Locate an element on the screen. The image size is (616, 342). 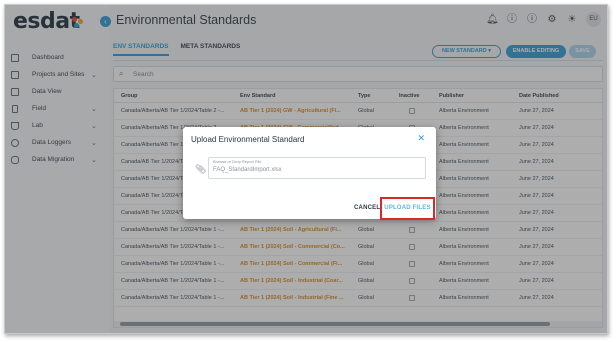
upload-files-button: UPLOAD FILES is located at coordinates (407, 208).